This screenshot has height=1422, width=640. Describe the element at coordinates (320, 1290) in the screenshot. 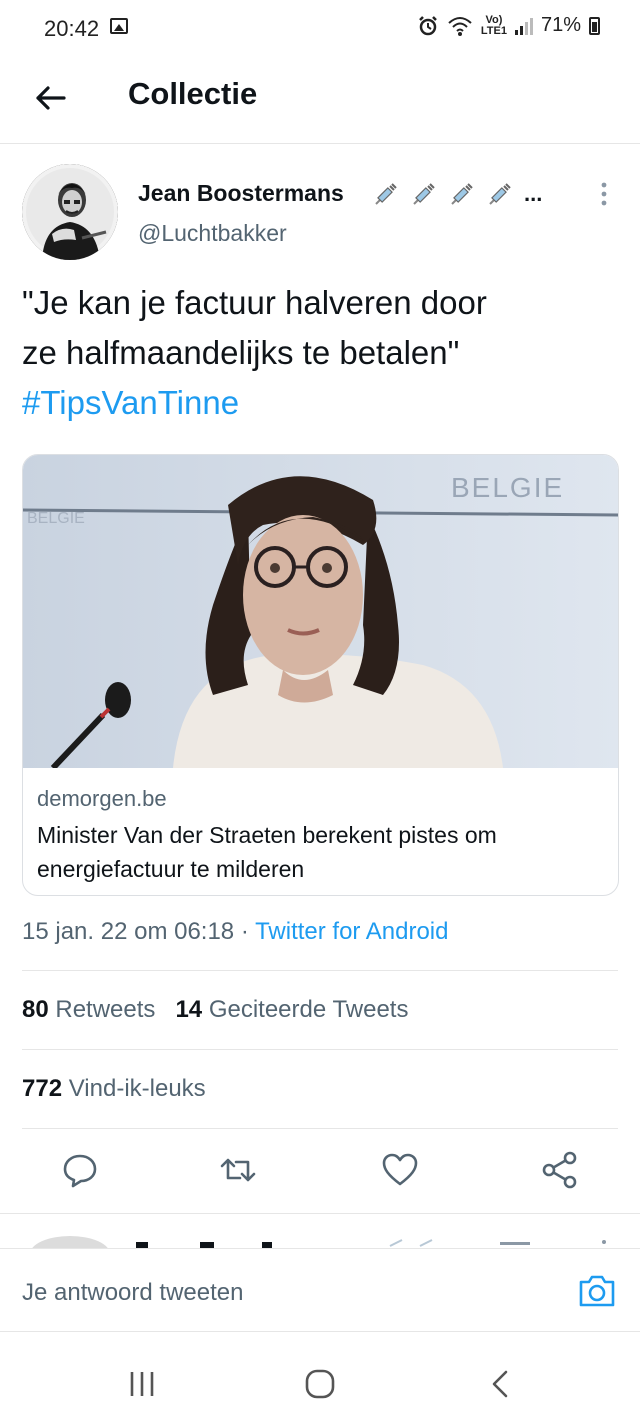

I see `reply-composer: Je antwoord tweeten` at that location.